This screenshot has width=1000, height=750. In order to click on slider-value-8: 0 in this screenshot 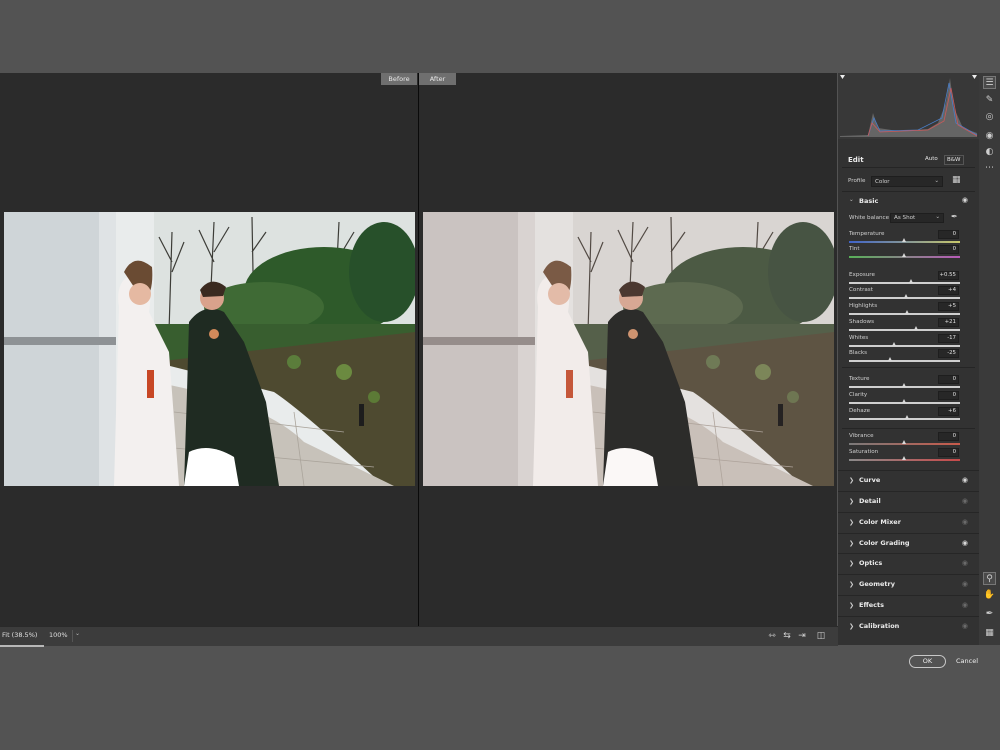, I will do `click(948, 379)`.